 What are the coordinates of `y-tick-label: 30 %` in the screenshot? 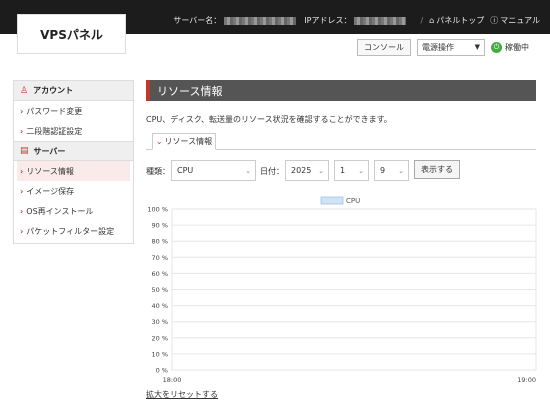 It's located at (159, 322).